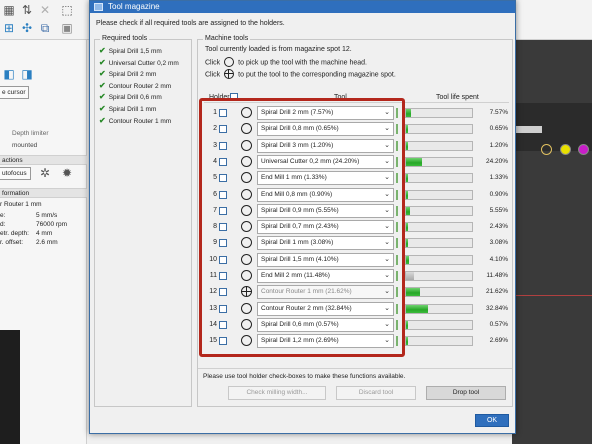 The width and height of the screenshot is (592, 444). I want to click on toolbar-tool-icon: ⊞, so click(9, 28).